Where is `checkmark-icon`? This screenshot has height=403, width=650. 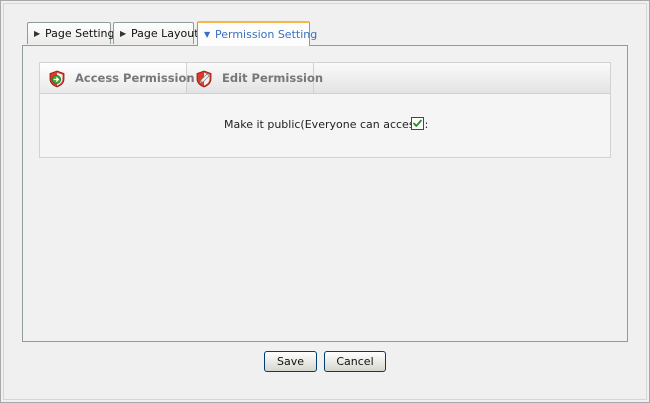 checkmark-icon is located at coordinates (417, 123).